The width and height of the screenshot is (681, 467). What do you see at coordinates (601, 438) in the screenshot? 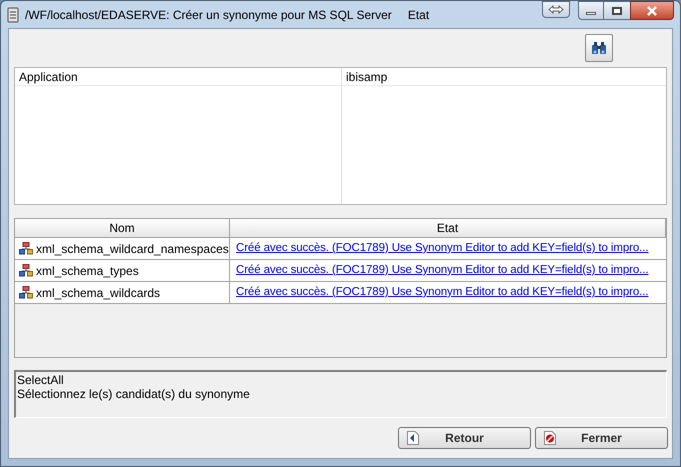
I see `close-button: Fermer` at bounding box center [601, 438].